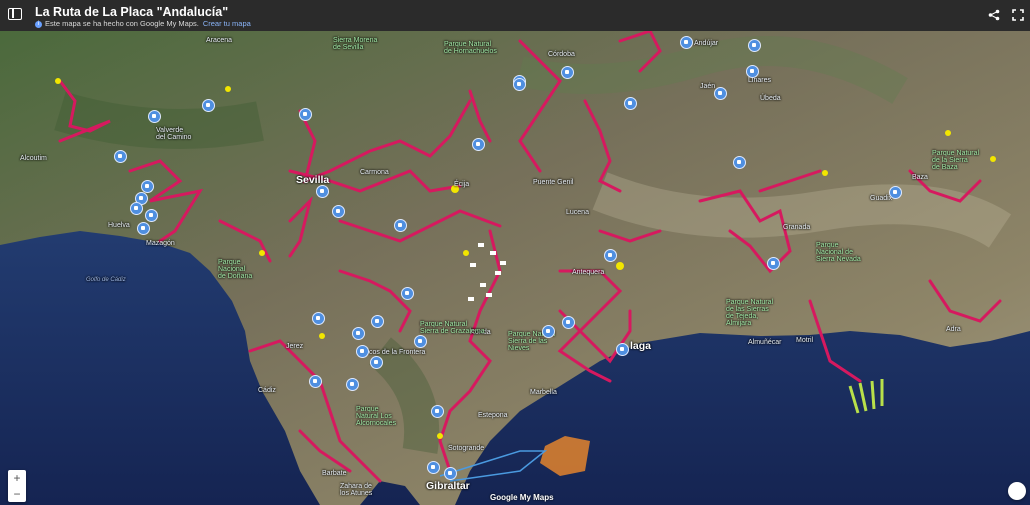  What do you see at coordinates (797, 227) in the screenshot?
I see `place-label: Granada` at bounding box center [797, 227].